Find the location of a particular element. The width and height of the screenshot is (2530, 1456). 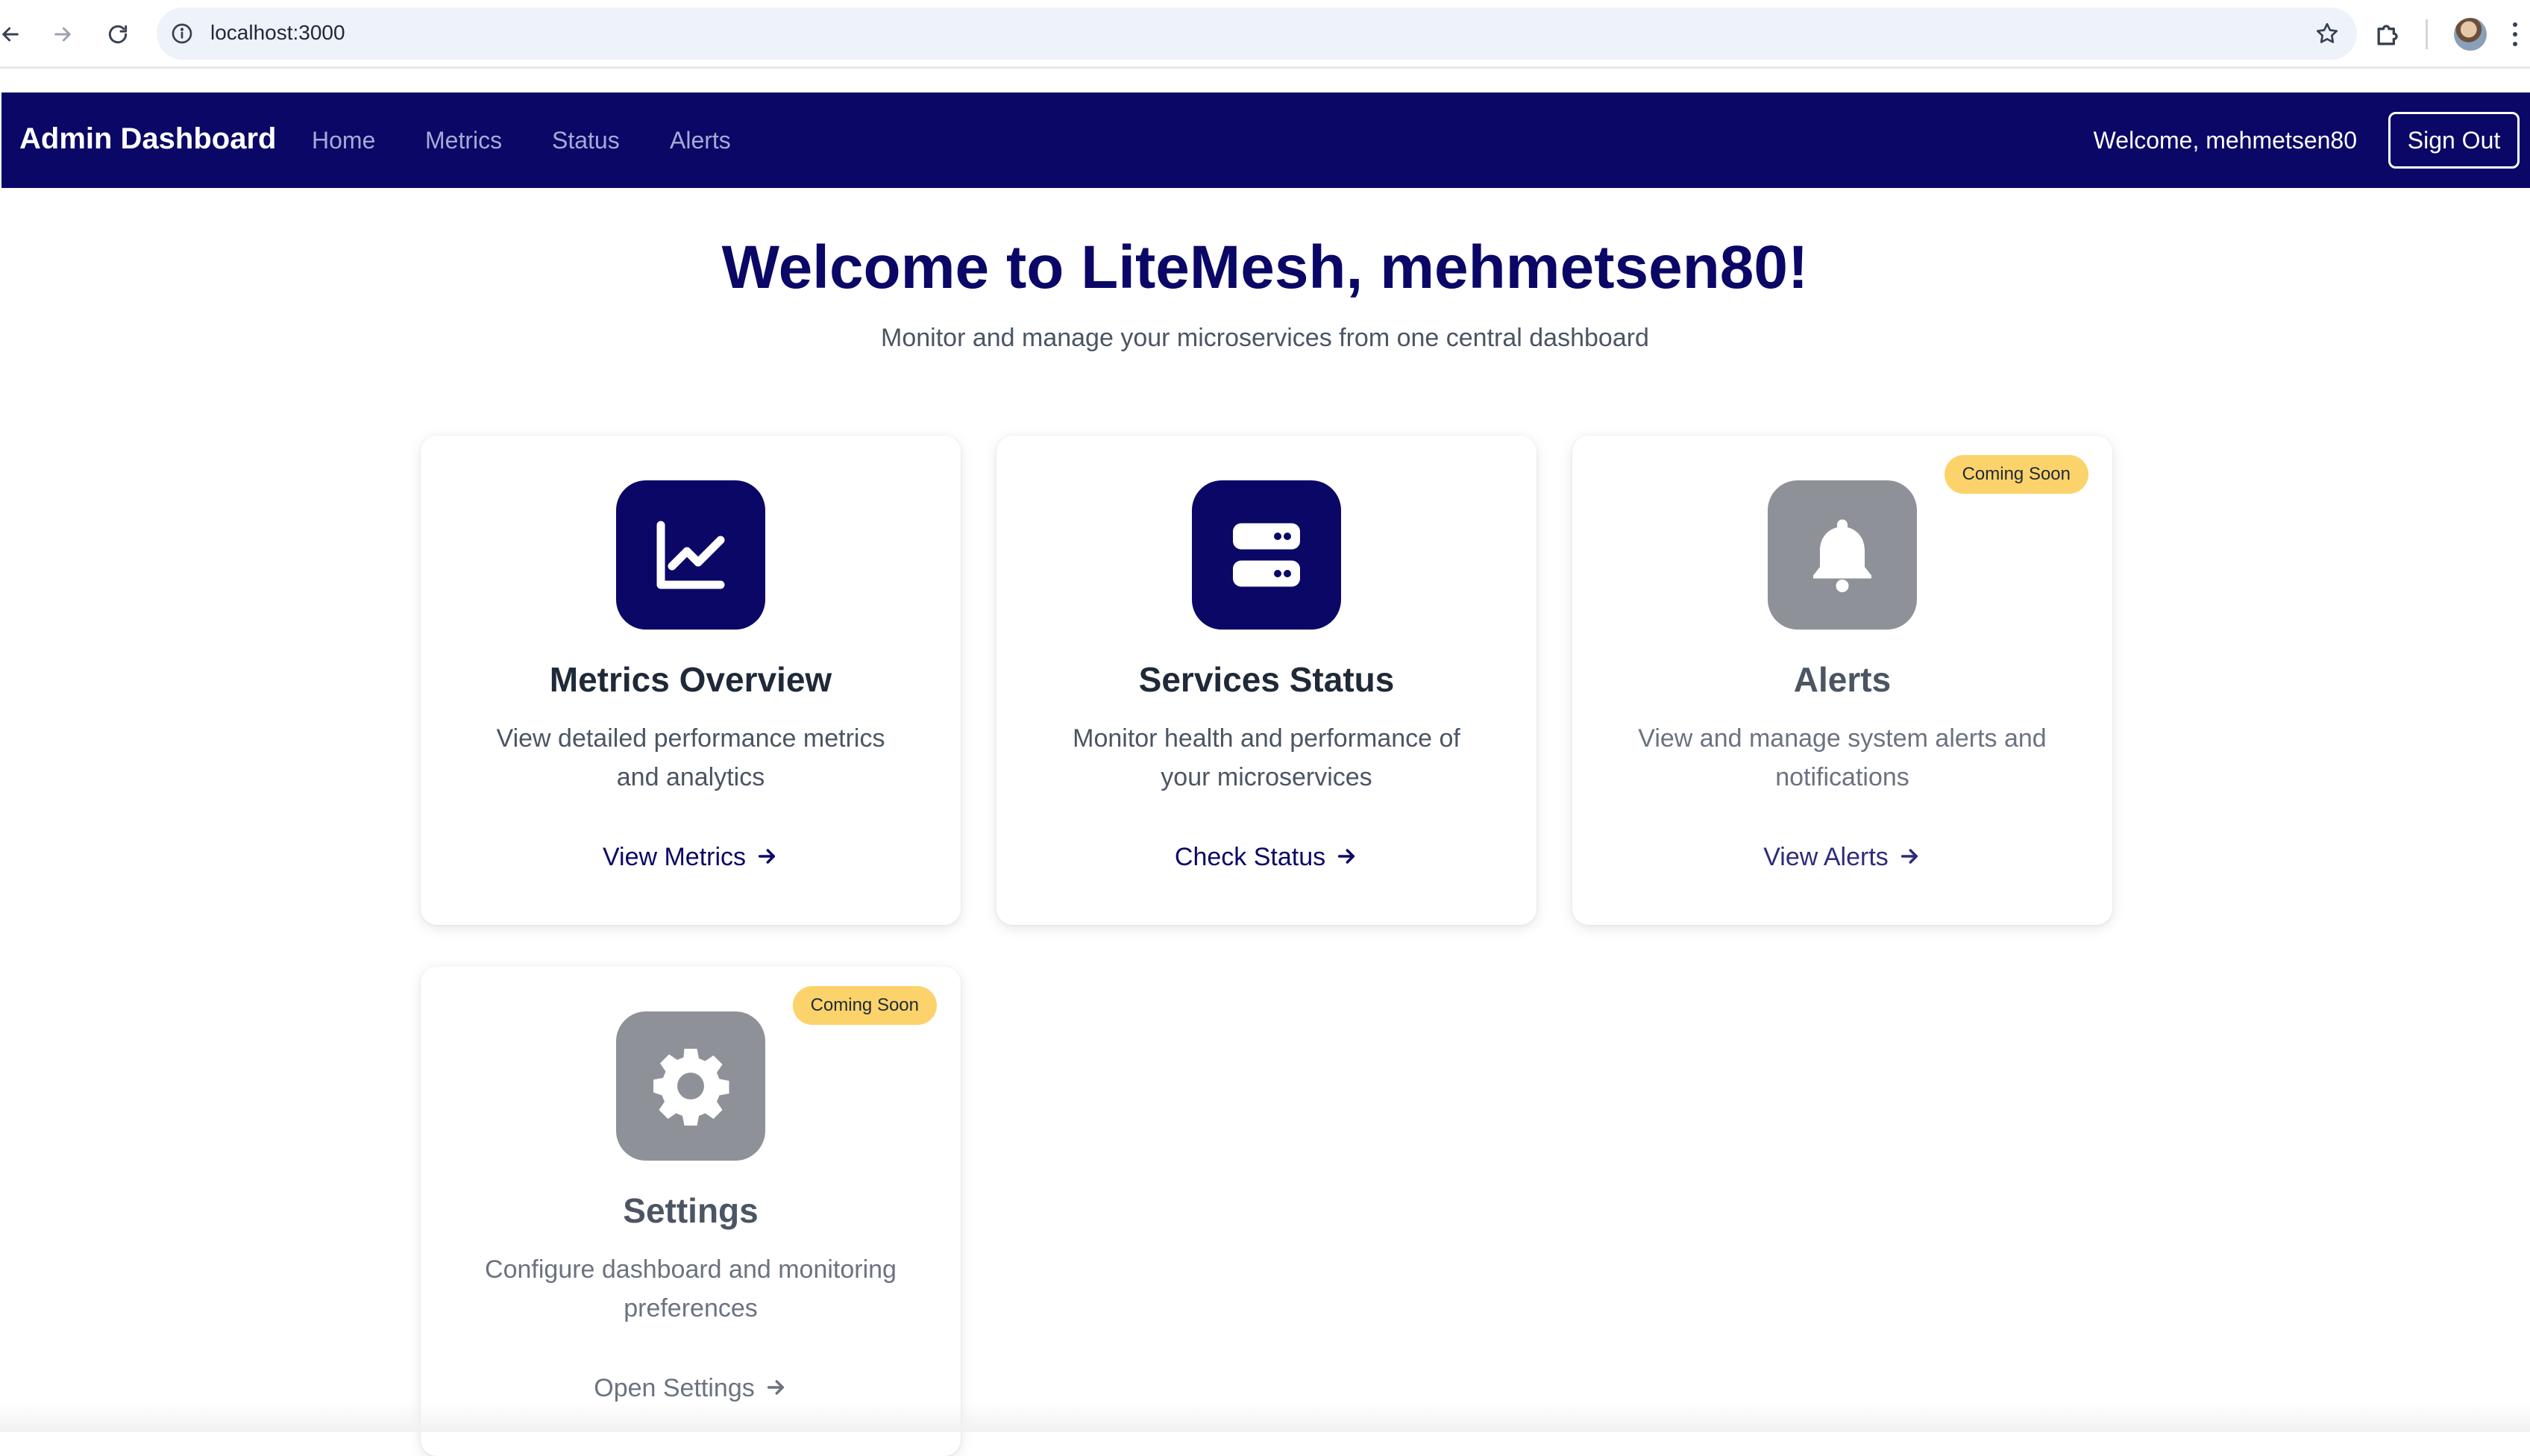

server-icon is located at coordinates (1266, 555).